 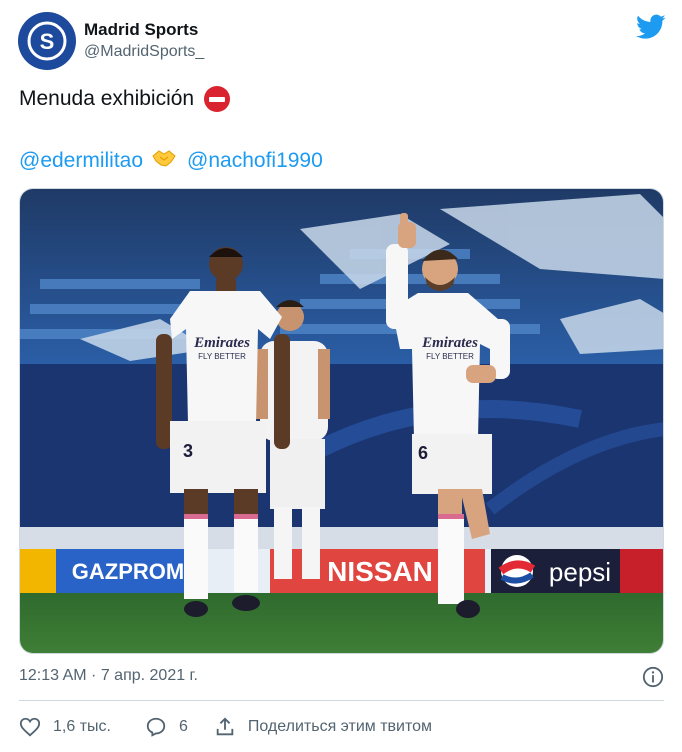 I want to click on author-handle: @MadridSports_, so click(x=144, y=52).